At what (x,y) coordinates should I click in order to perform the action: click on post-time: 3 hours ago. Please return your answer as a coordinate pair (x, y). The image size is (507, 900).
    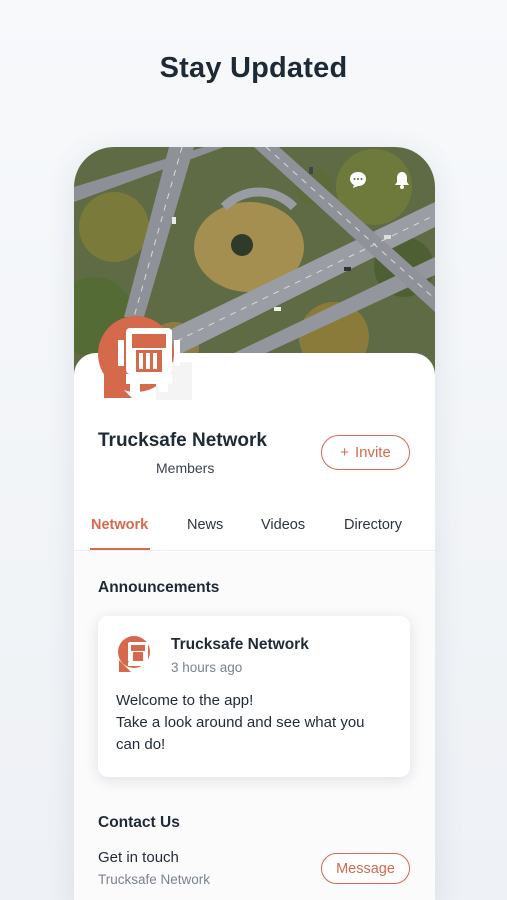
    Looking at the image, I should click on (207, 667).